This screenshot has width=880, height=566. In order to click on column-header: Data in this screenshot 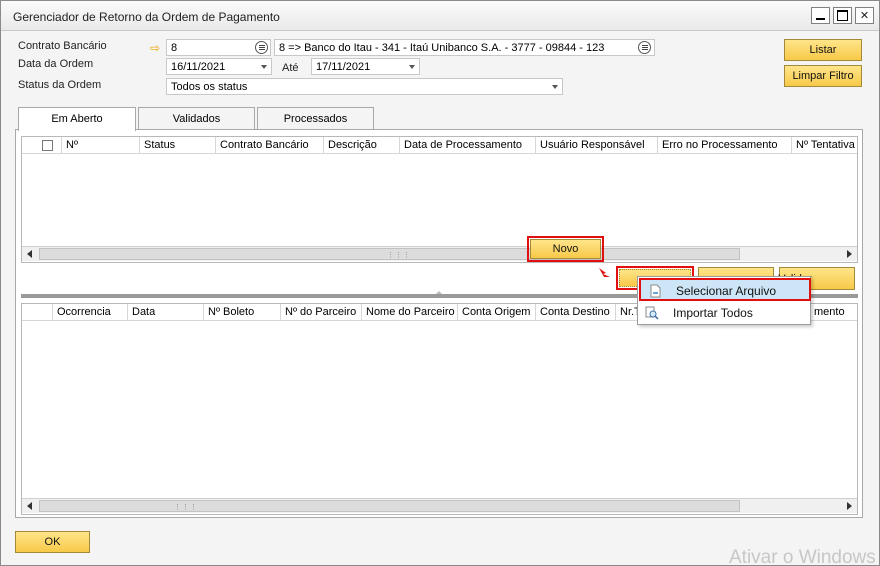, I will do `click(166, 312)`.